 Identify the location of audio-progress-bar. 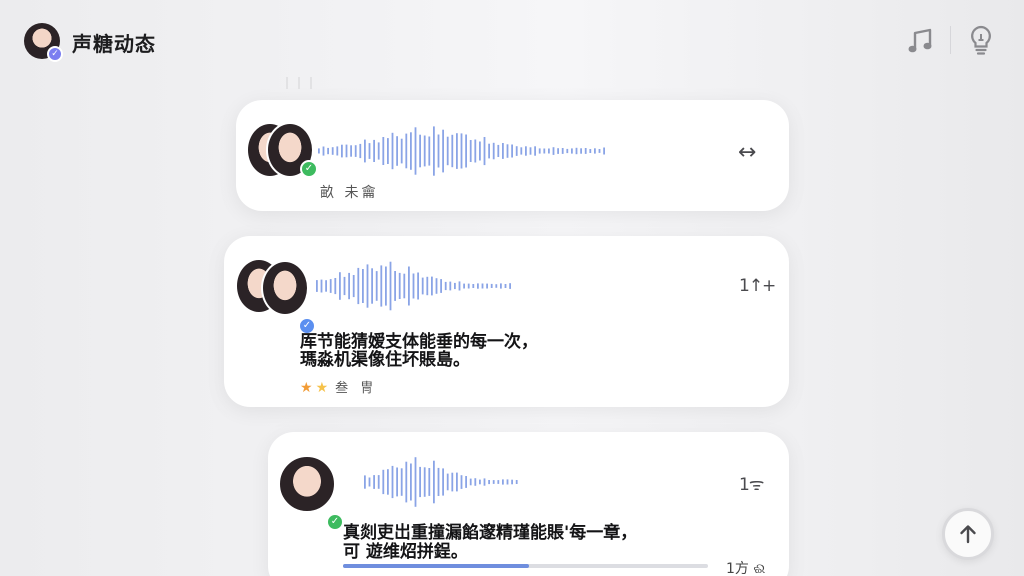
(525, 566).